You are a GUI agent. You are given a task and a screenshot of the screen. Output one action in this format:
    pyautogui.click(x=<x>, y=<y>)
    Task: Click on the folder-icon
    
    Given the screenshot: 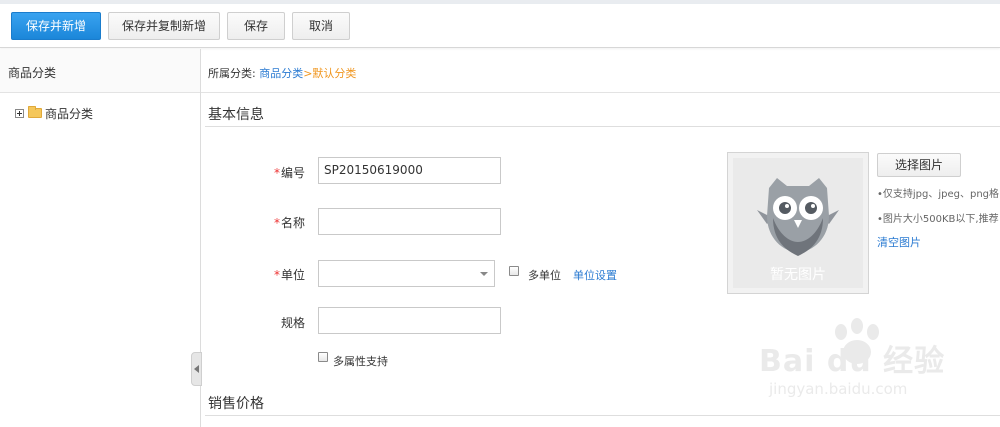 What is the action you would take?
    pyautogui.click(x=35, y=112)
    